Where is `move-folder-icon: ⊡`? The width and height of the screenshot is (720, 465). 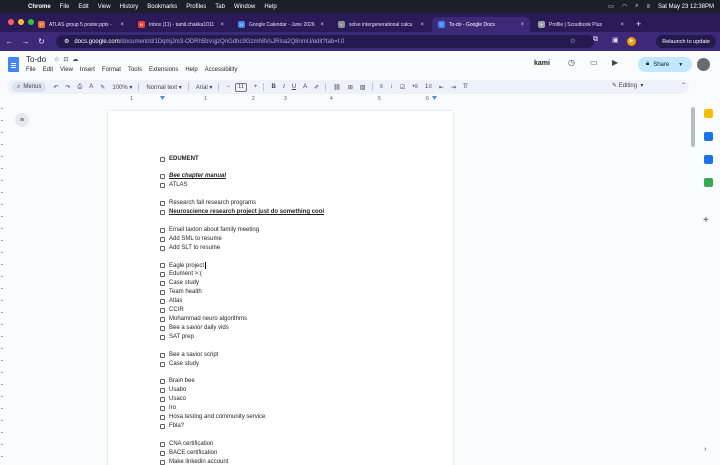
move-folder-icon: ⊡ is located at coordinates (65, 59).